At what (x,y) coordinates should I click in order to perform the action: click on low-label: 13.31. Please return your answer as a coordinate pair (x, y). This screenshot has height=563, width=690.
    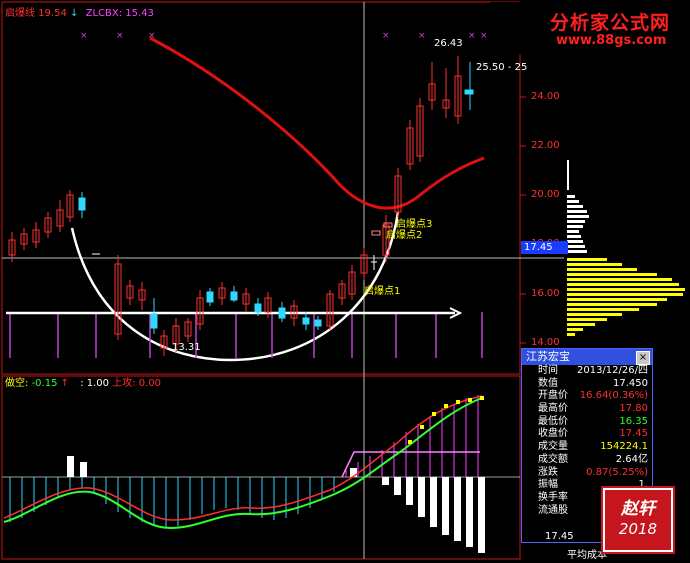
    Looking at the image, I should click on (186, 347).